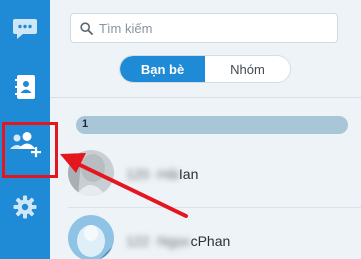 This screenshot has width=361, height=259. Describe the element at coordinates (124, 185) in the screenshot. I see `annotation-arrow` at that location.